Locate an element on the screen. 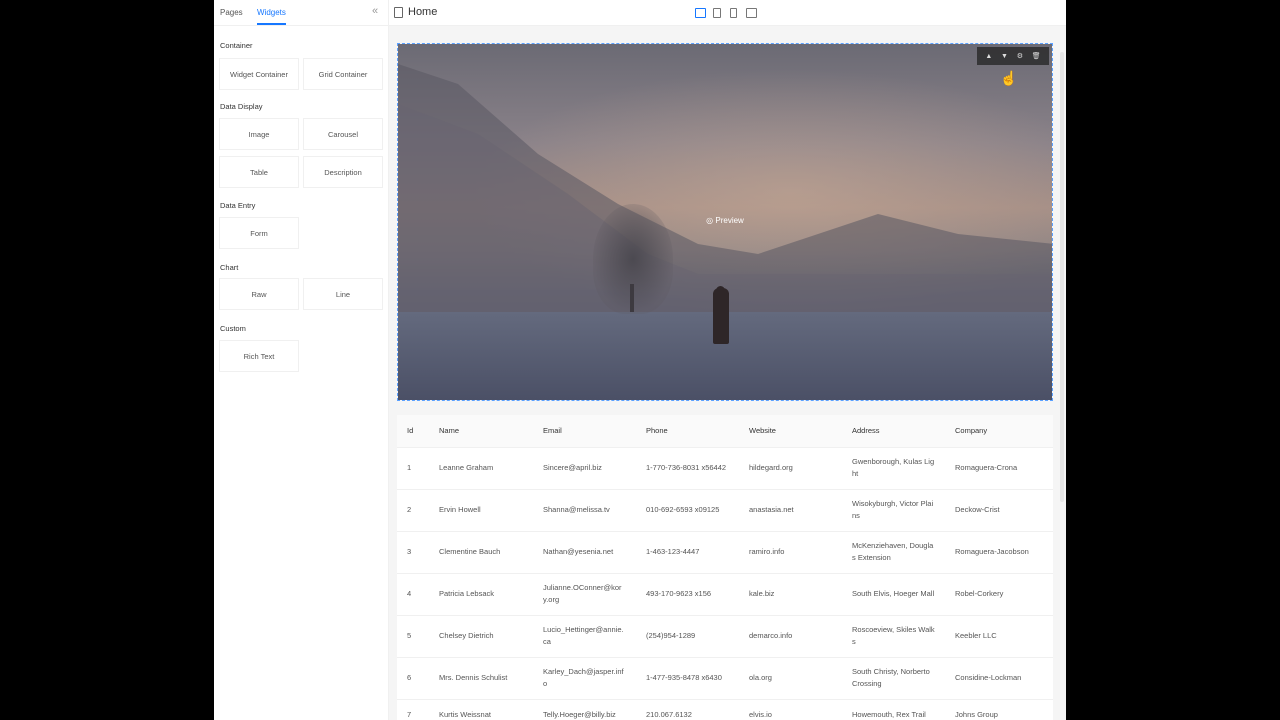  table-widget-button: Table is located at coordinates (259, 172).